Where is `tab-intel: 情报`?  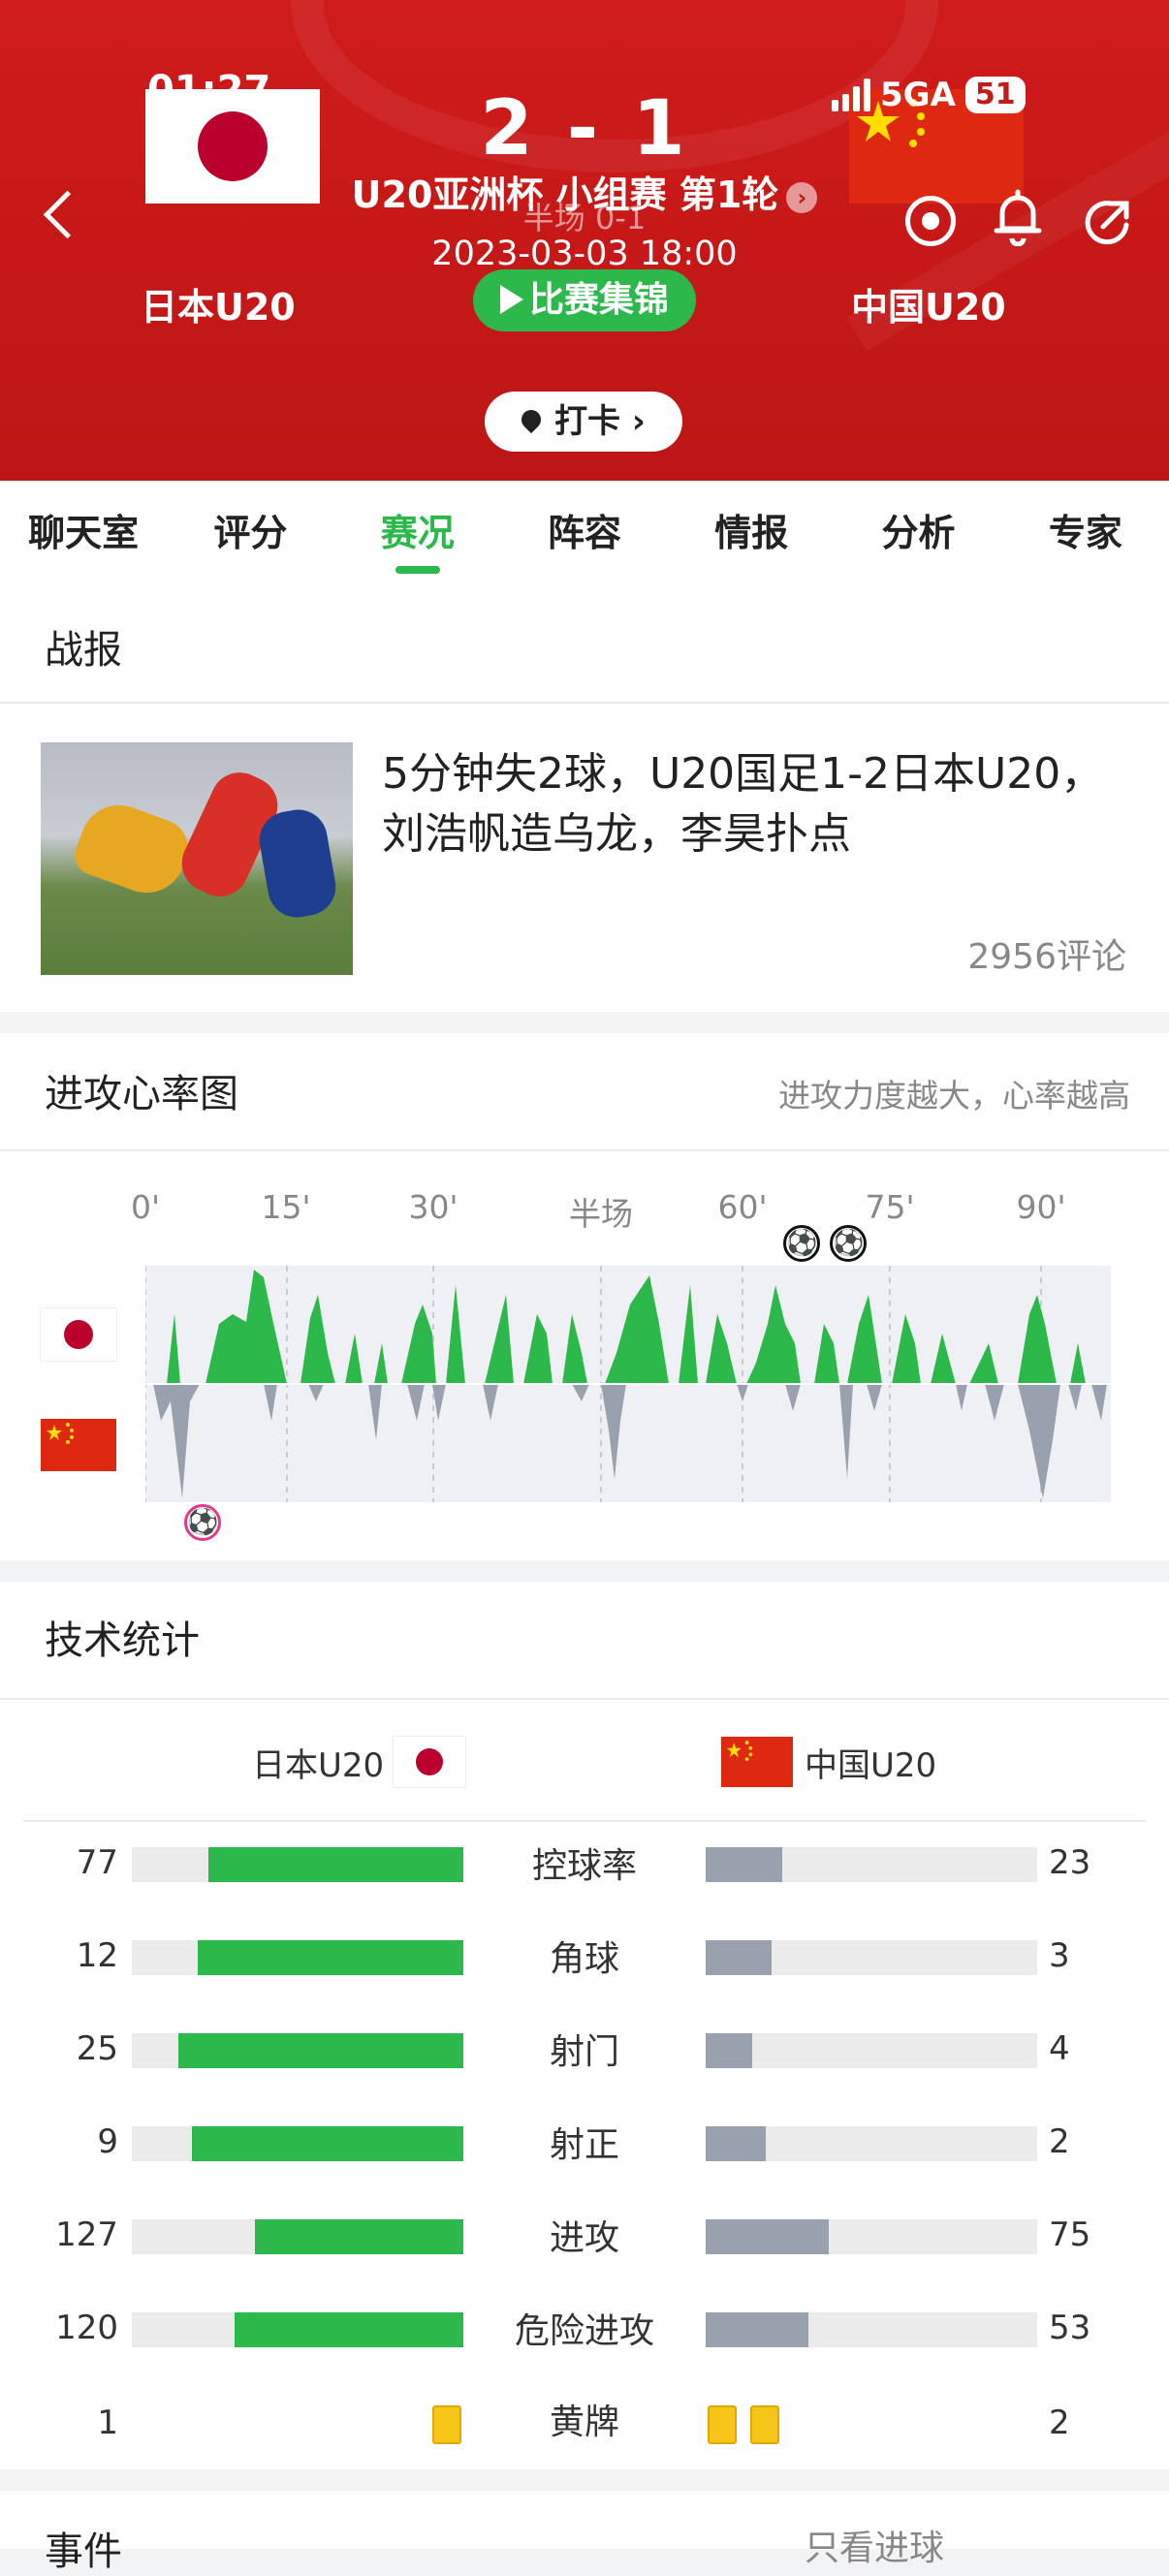 tab-intel: 情报 is located at coordinates (751, 536).